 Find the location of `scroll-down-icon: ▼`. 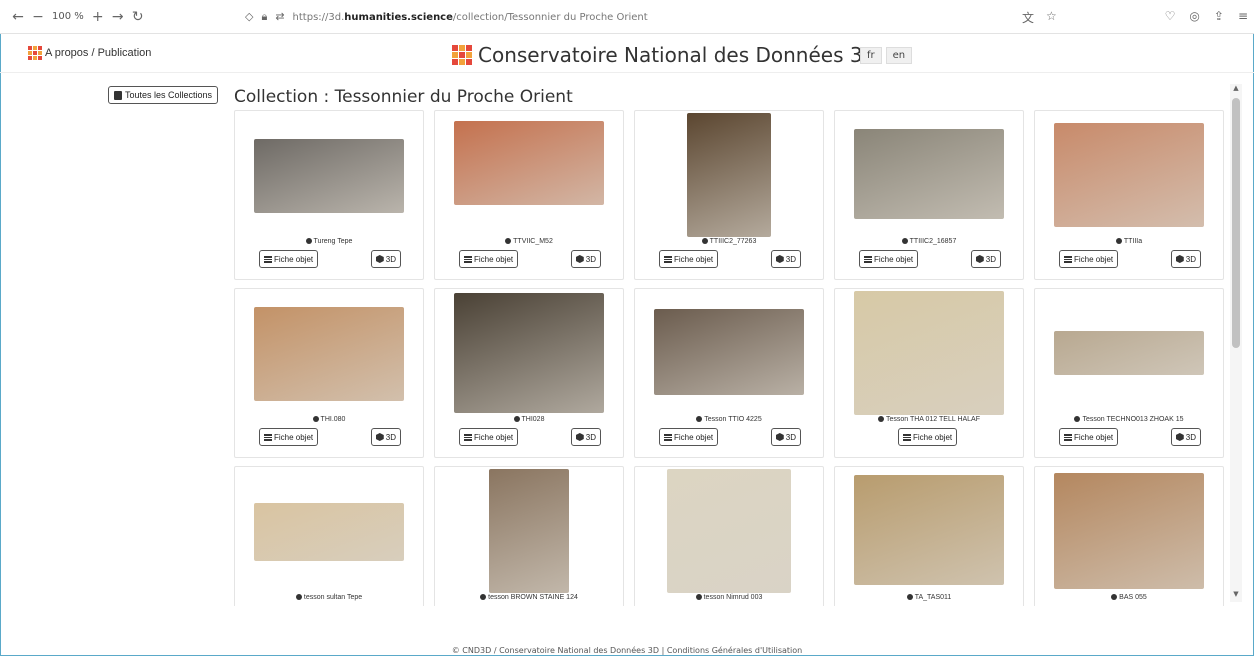

scroll-down-icon: ▼ is located at coordinates (1236, 596).